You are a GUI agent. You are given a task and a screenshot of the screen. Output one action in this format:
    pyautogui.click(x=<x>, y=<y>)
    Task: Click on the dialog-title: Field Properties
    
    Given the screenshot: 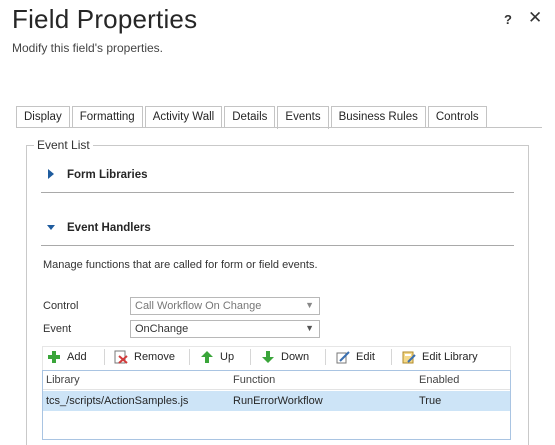 What is the action you would take?
    pyautogui.click(x=105, y=19)
    